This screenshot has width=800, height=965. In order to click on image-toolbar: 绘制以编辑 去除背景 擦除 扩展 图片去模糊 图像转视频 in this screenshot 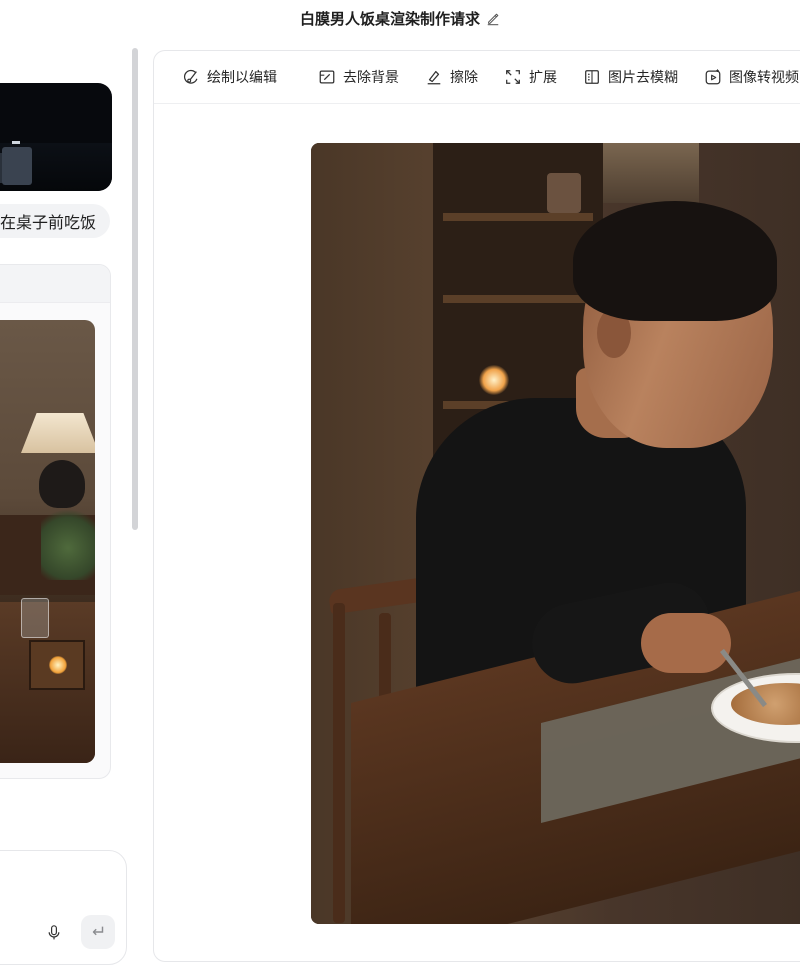, I will do `click(477, 77)`.